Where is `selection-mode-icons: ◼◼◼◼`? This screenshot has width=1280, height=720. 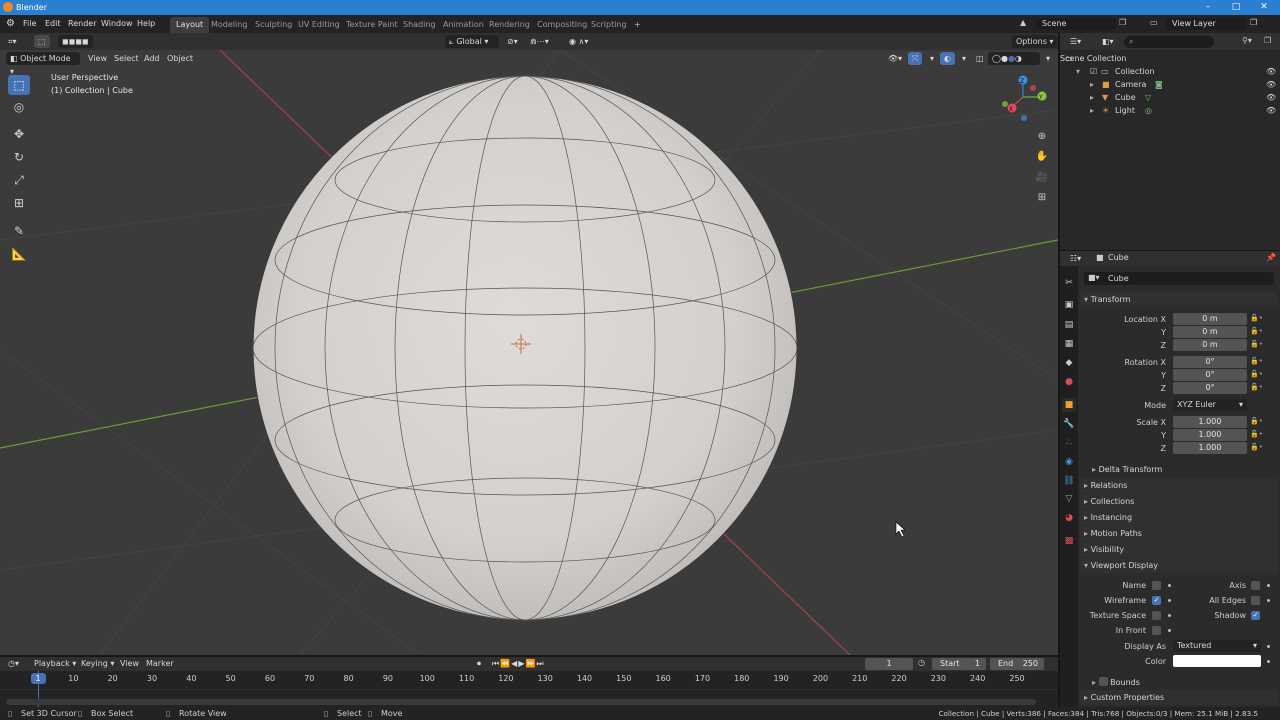 selection-mode-icons: ◼◼◼◼ is located at coordinates (75, 41).